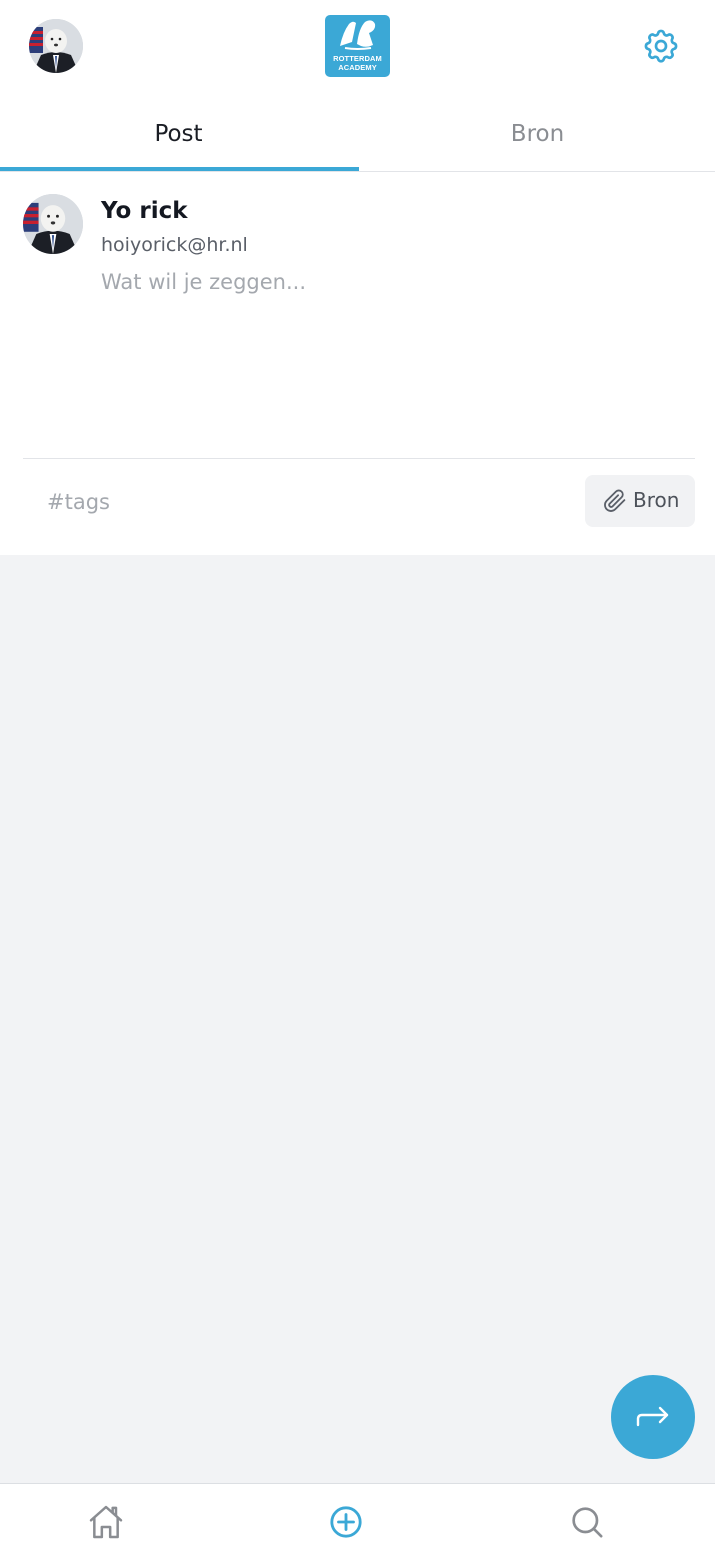 The image size is (715, 1553). Describe the element at coordinates (357, 132) in the screenshot. I see `tab-bar: Post Bron` at that location.